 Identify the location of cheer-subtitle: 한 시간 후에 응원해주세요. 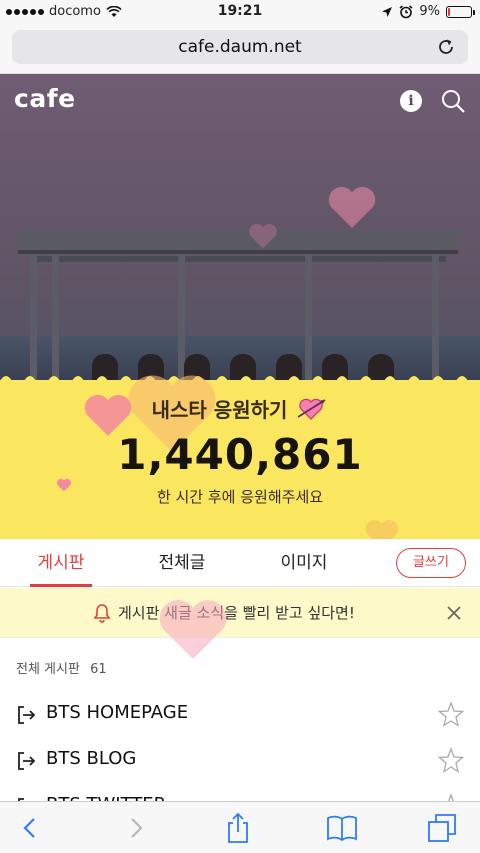
(240, 497).